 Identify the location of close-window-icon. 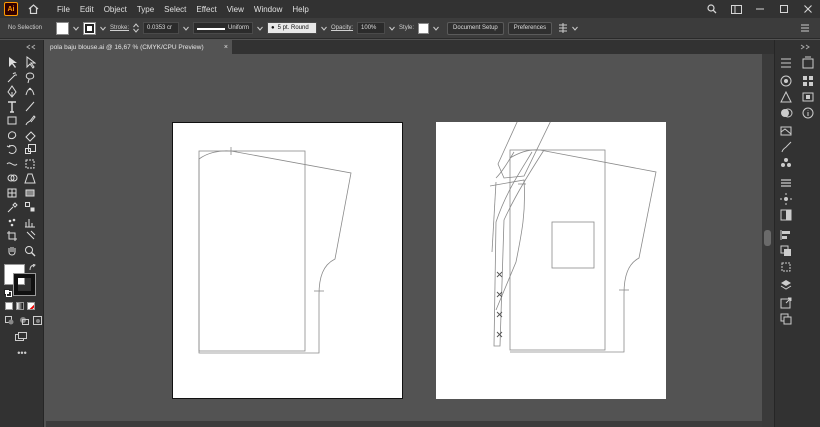
(808, 9).